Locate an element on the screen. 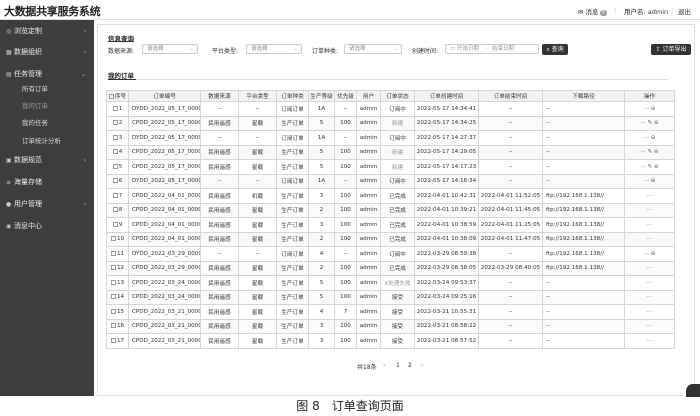  sidebar-item-task-mgmt: ▤ 任务管理 ⌄ is located at coordinates (47, 74).